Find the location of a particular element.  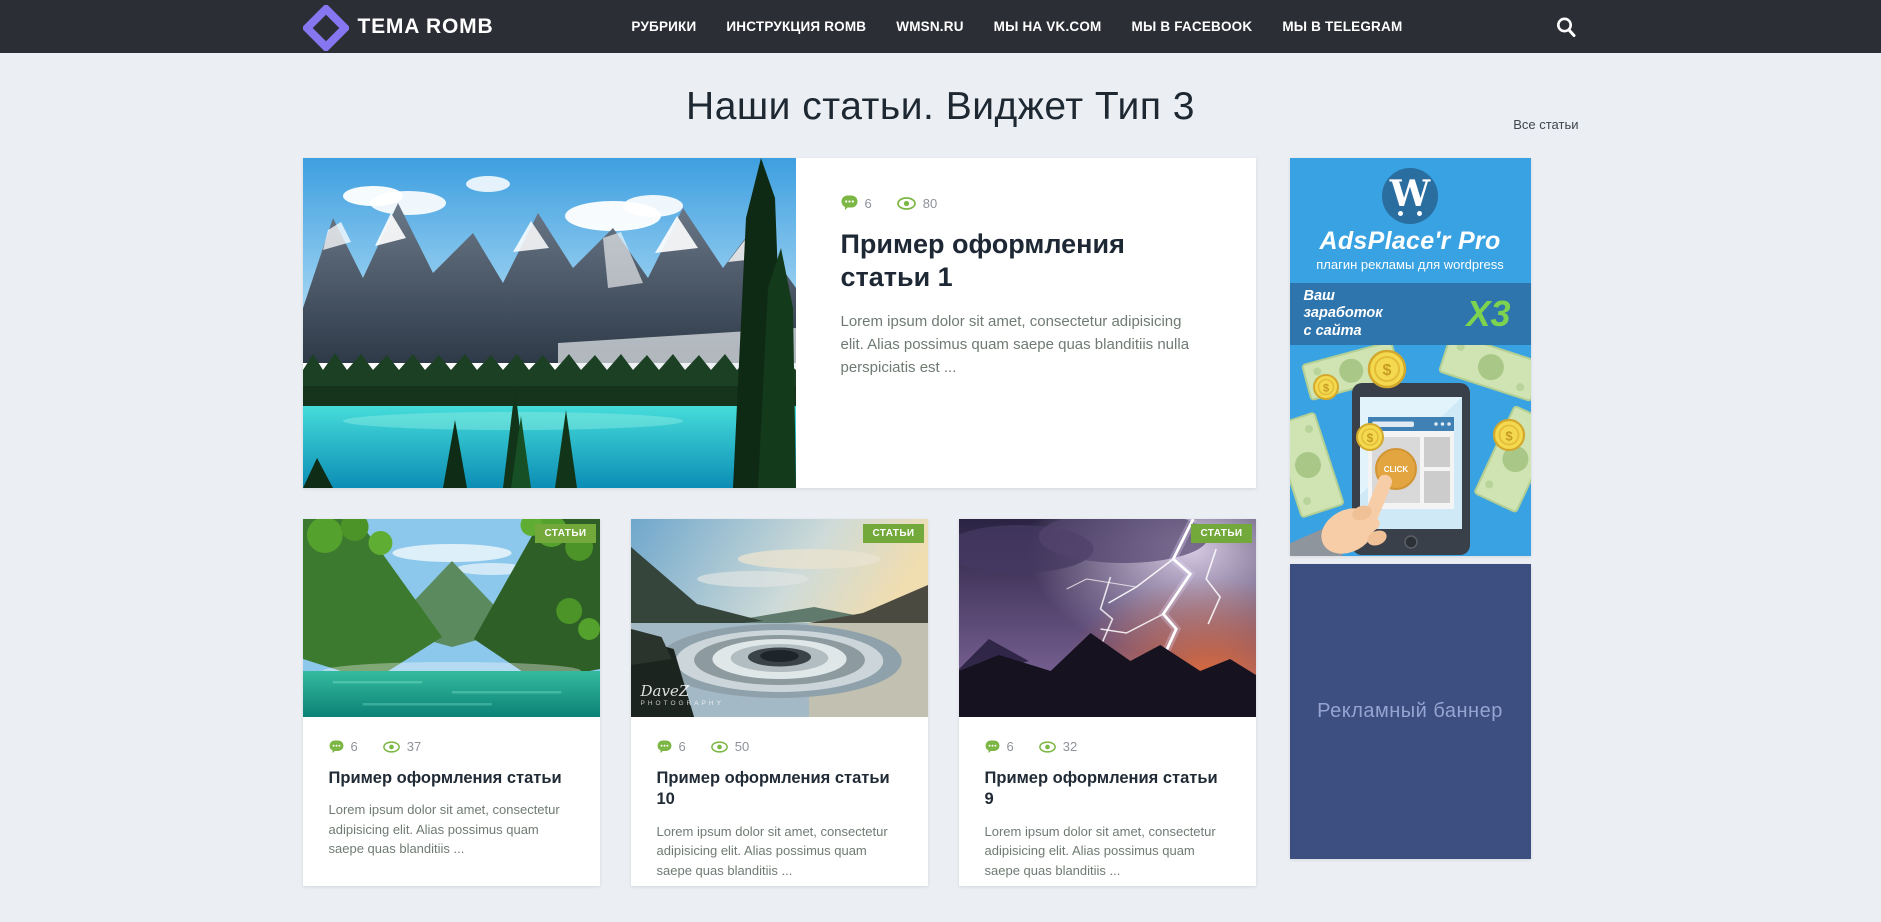

nav-item-rubriki: РУБРИКИ is located at coordinates (663, 26).